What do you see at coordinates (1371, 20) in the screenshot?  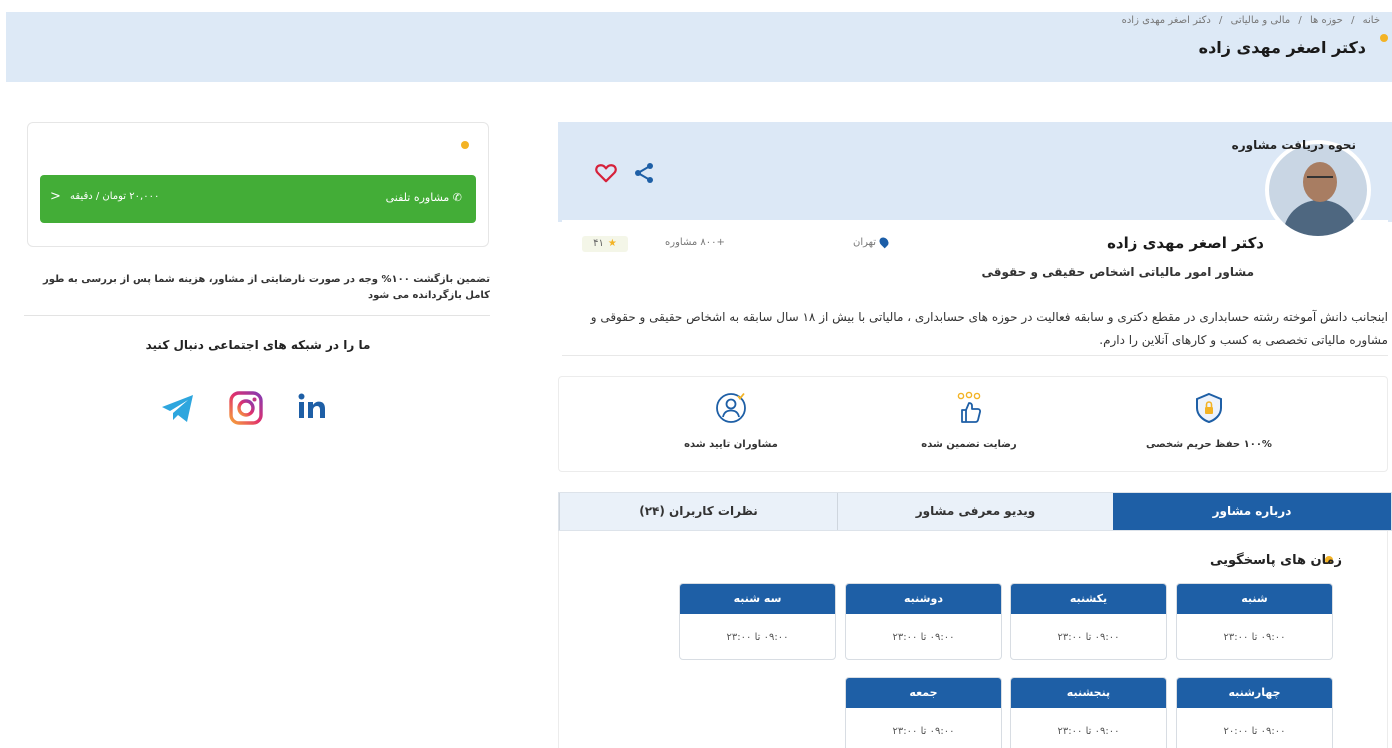 I see `breadcrumb-home: خانه` at bounding box center [1371, 20].